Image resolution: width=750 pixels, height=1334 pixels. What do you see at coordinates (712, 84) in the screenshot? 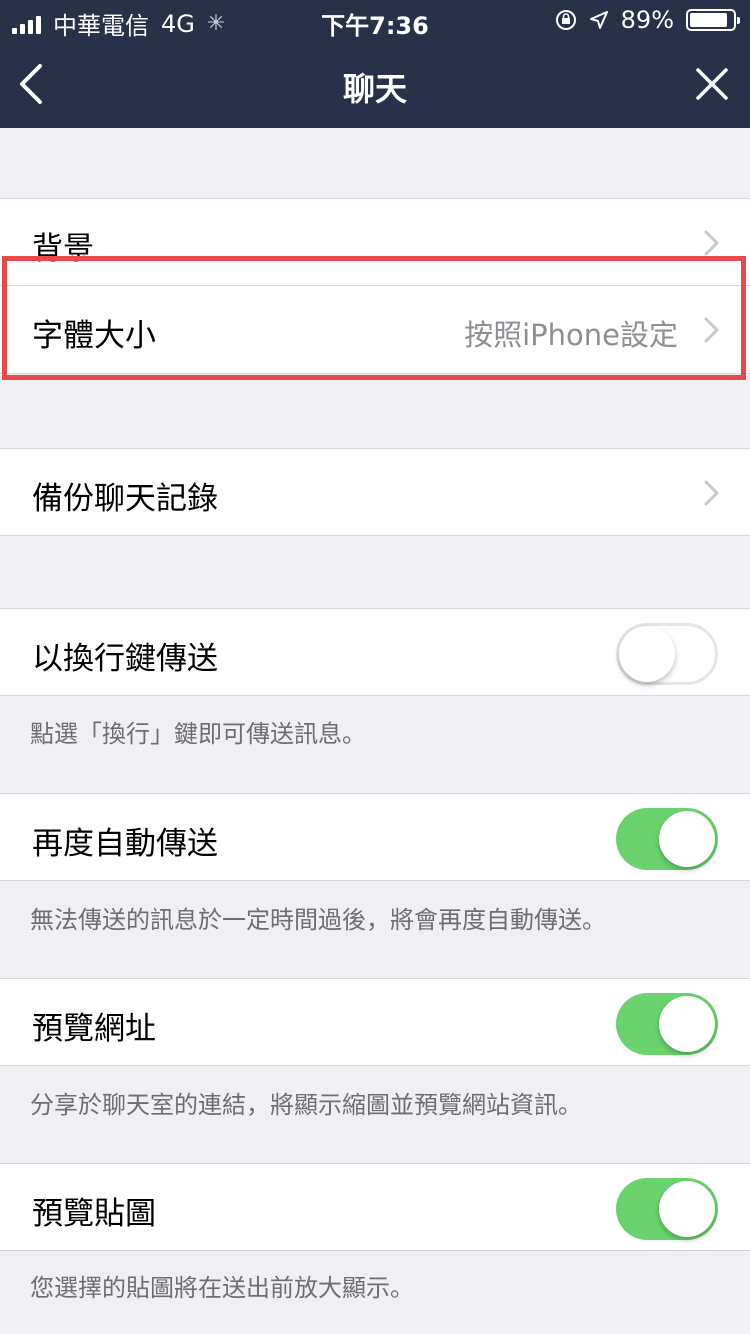
I see `close-icon` at bounding box center [712, 84].